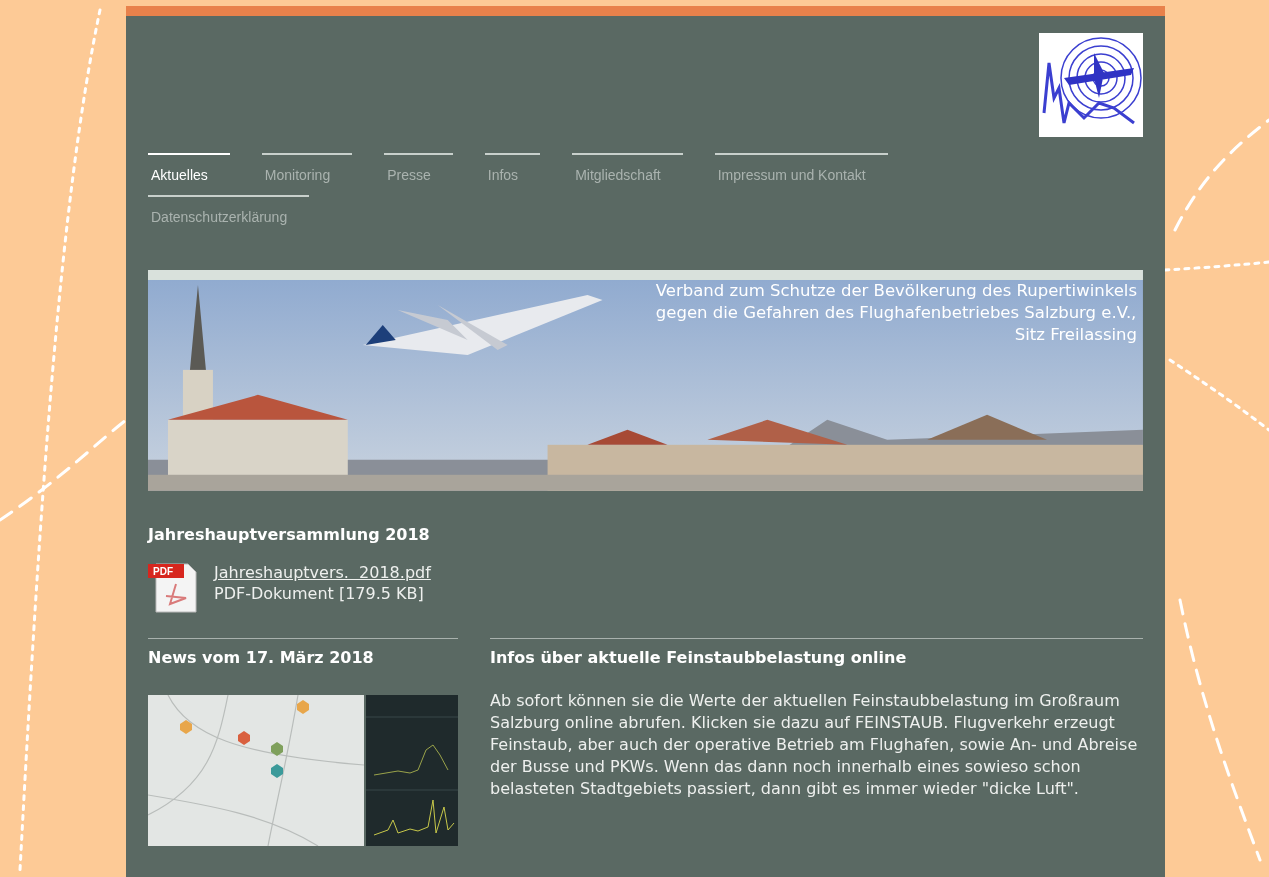 The image size is (1269, 877). What do you see at coordinates (289, 534) in the screenshot?
I see `section-heading: Jahreshauptversammlung 2018` at bounding box center [289, 534].